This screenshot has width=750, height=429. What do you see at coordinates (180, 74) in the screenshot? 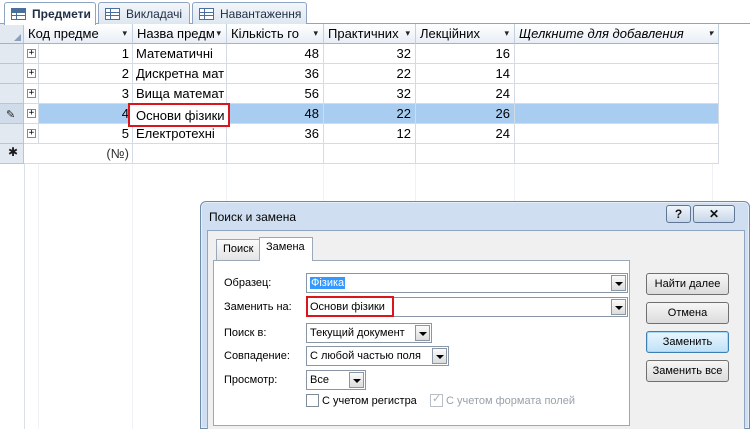
I see `cell-name: Дискретна мат` at bounding box center [180, 74].